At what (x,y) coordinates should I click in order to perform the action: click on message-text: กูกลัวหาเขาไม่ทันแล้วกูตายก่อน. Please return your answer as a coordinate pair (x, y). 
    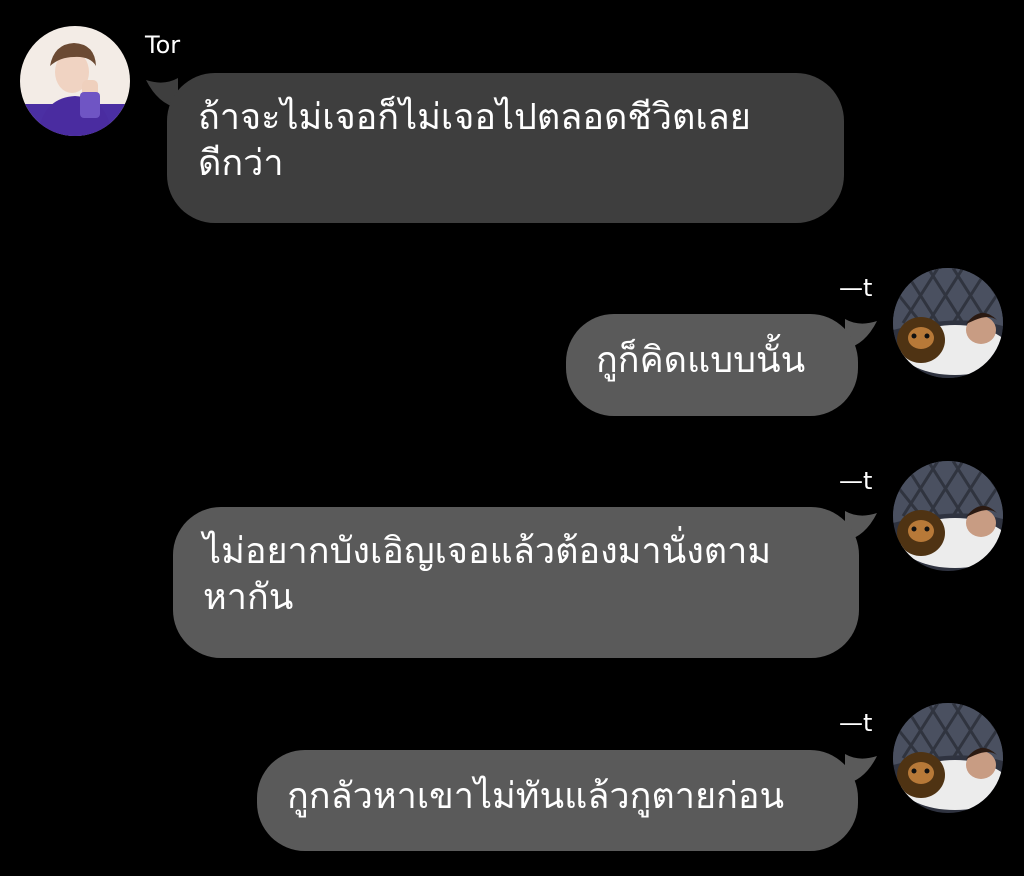
    Looking at the image, I should click on (536, 796).